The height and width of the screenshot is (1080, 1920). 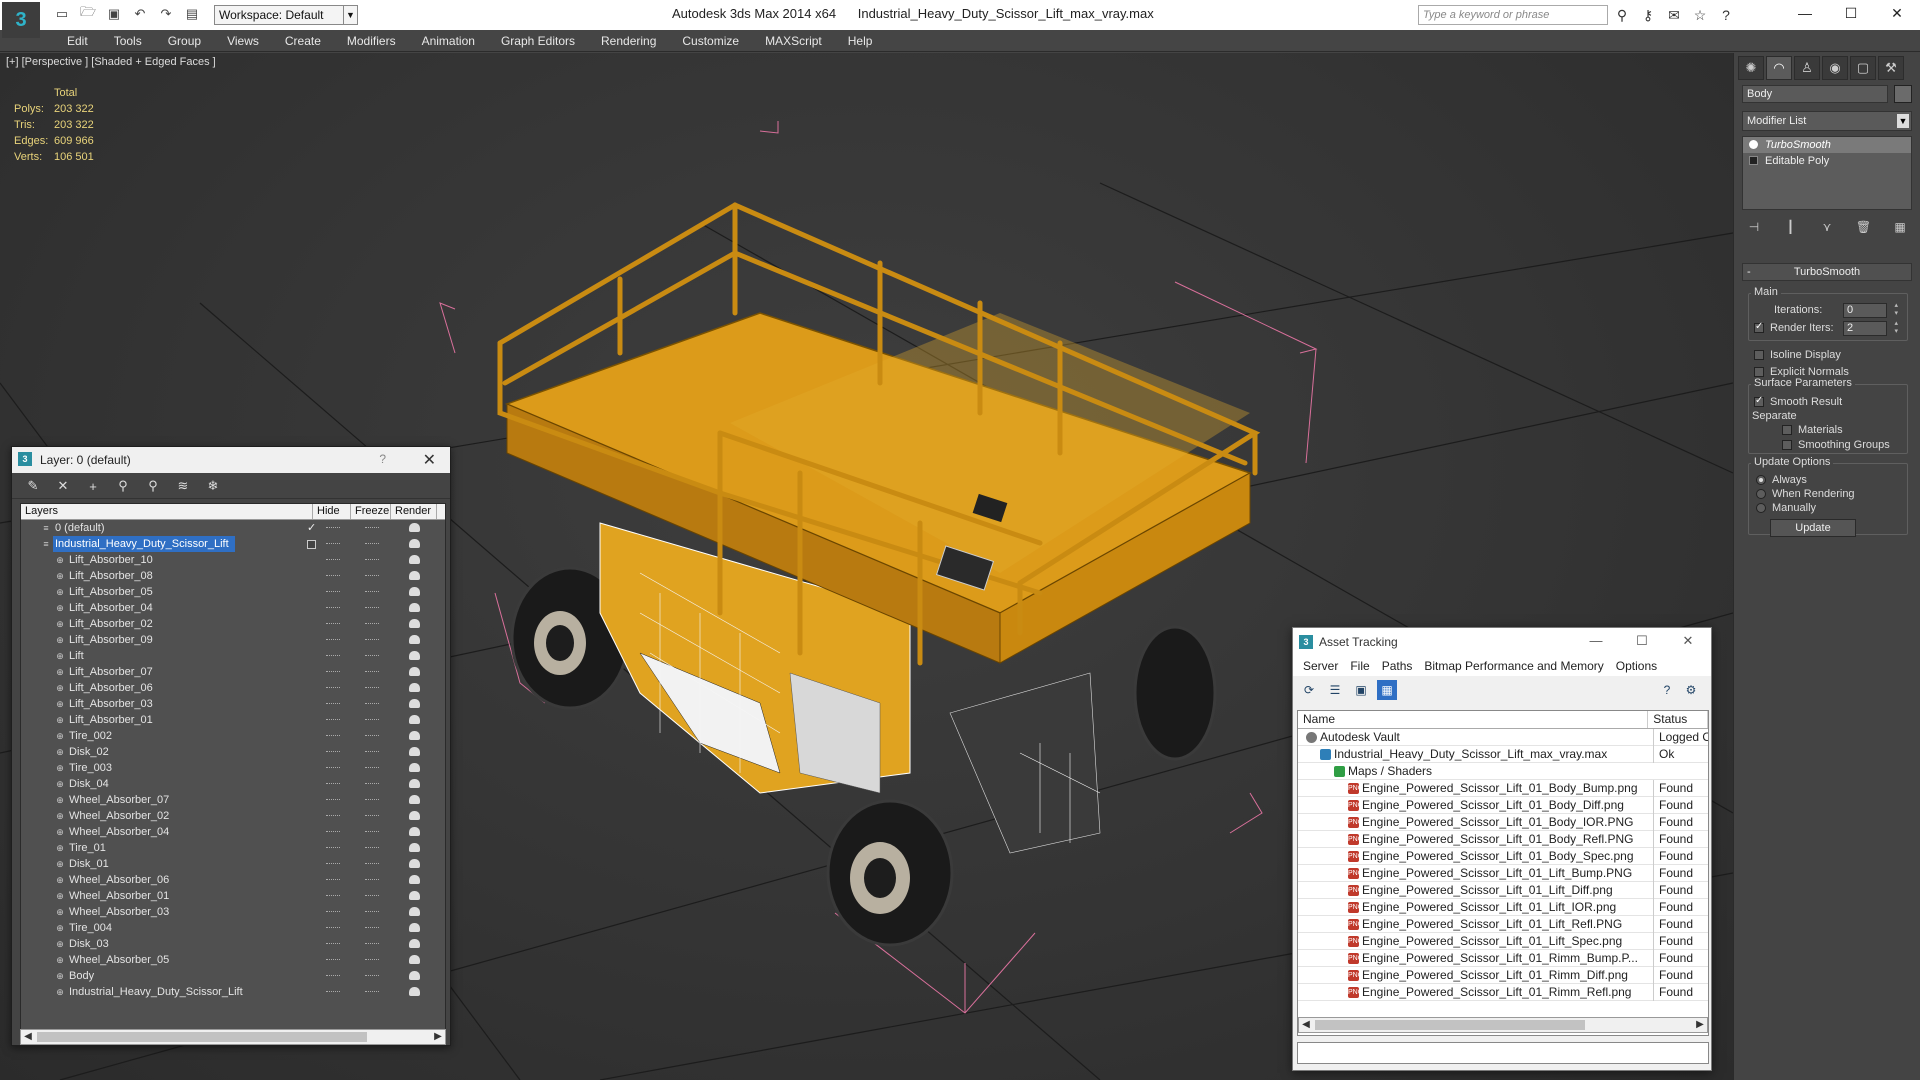 I want to click on object-row: ⊕ Wheel_Absorber_02, so click(x=233, y=816).